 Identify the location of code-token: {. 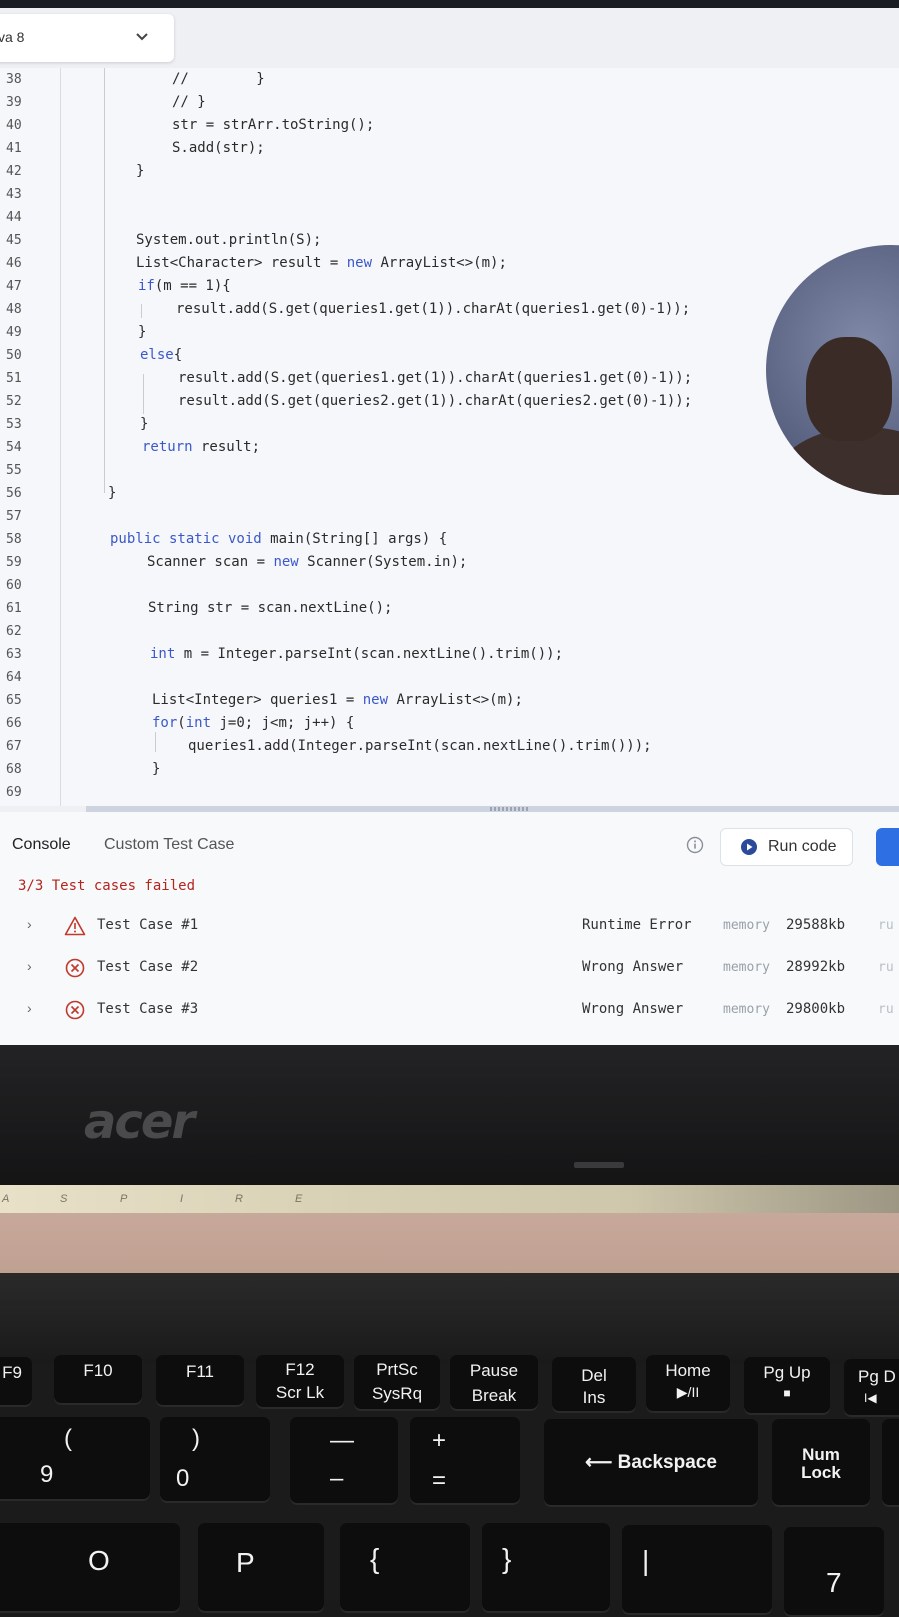
(178, 355).